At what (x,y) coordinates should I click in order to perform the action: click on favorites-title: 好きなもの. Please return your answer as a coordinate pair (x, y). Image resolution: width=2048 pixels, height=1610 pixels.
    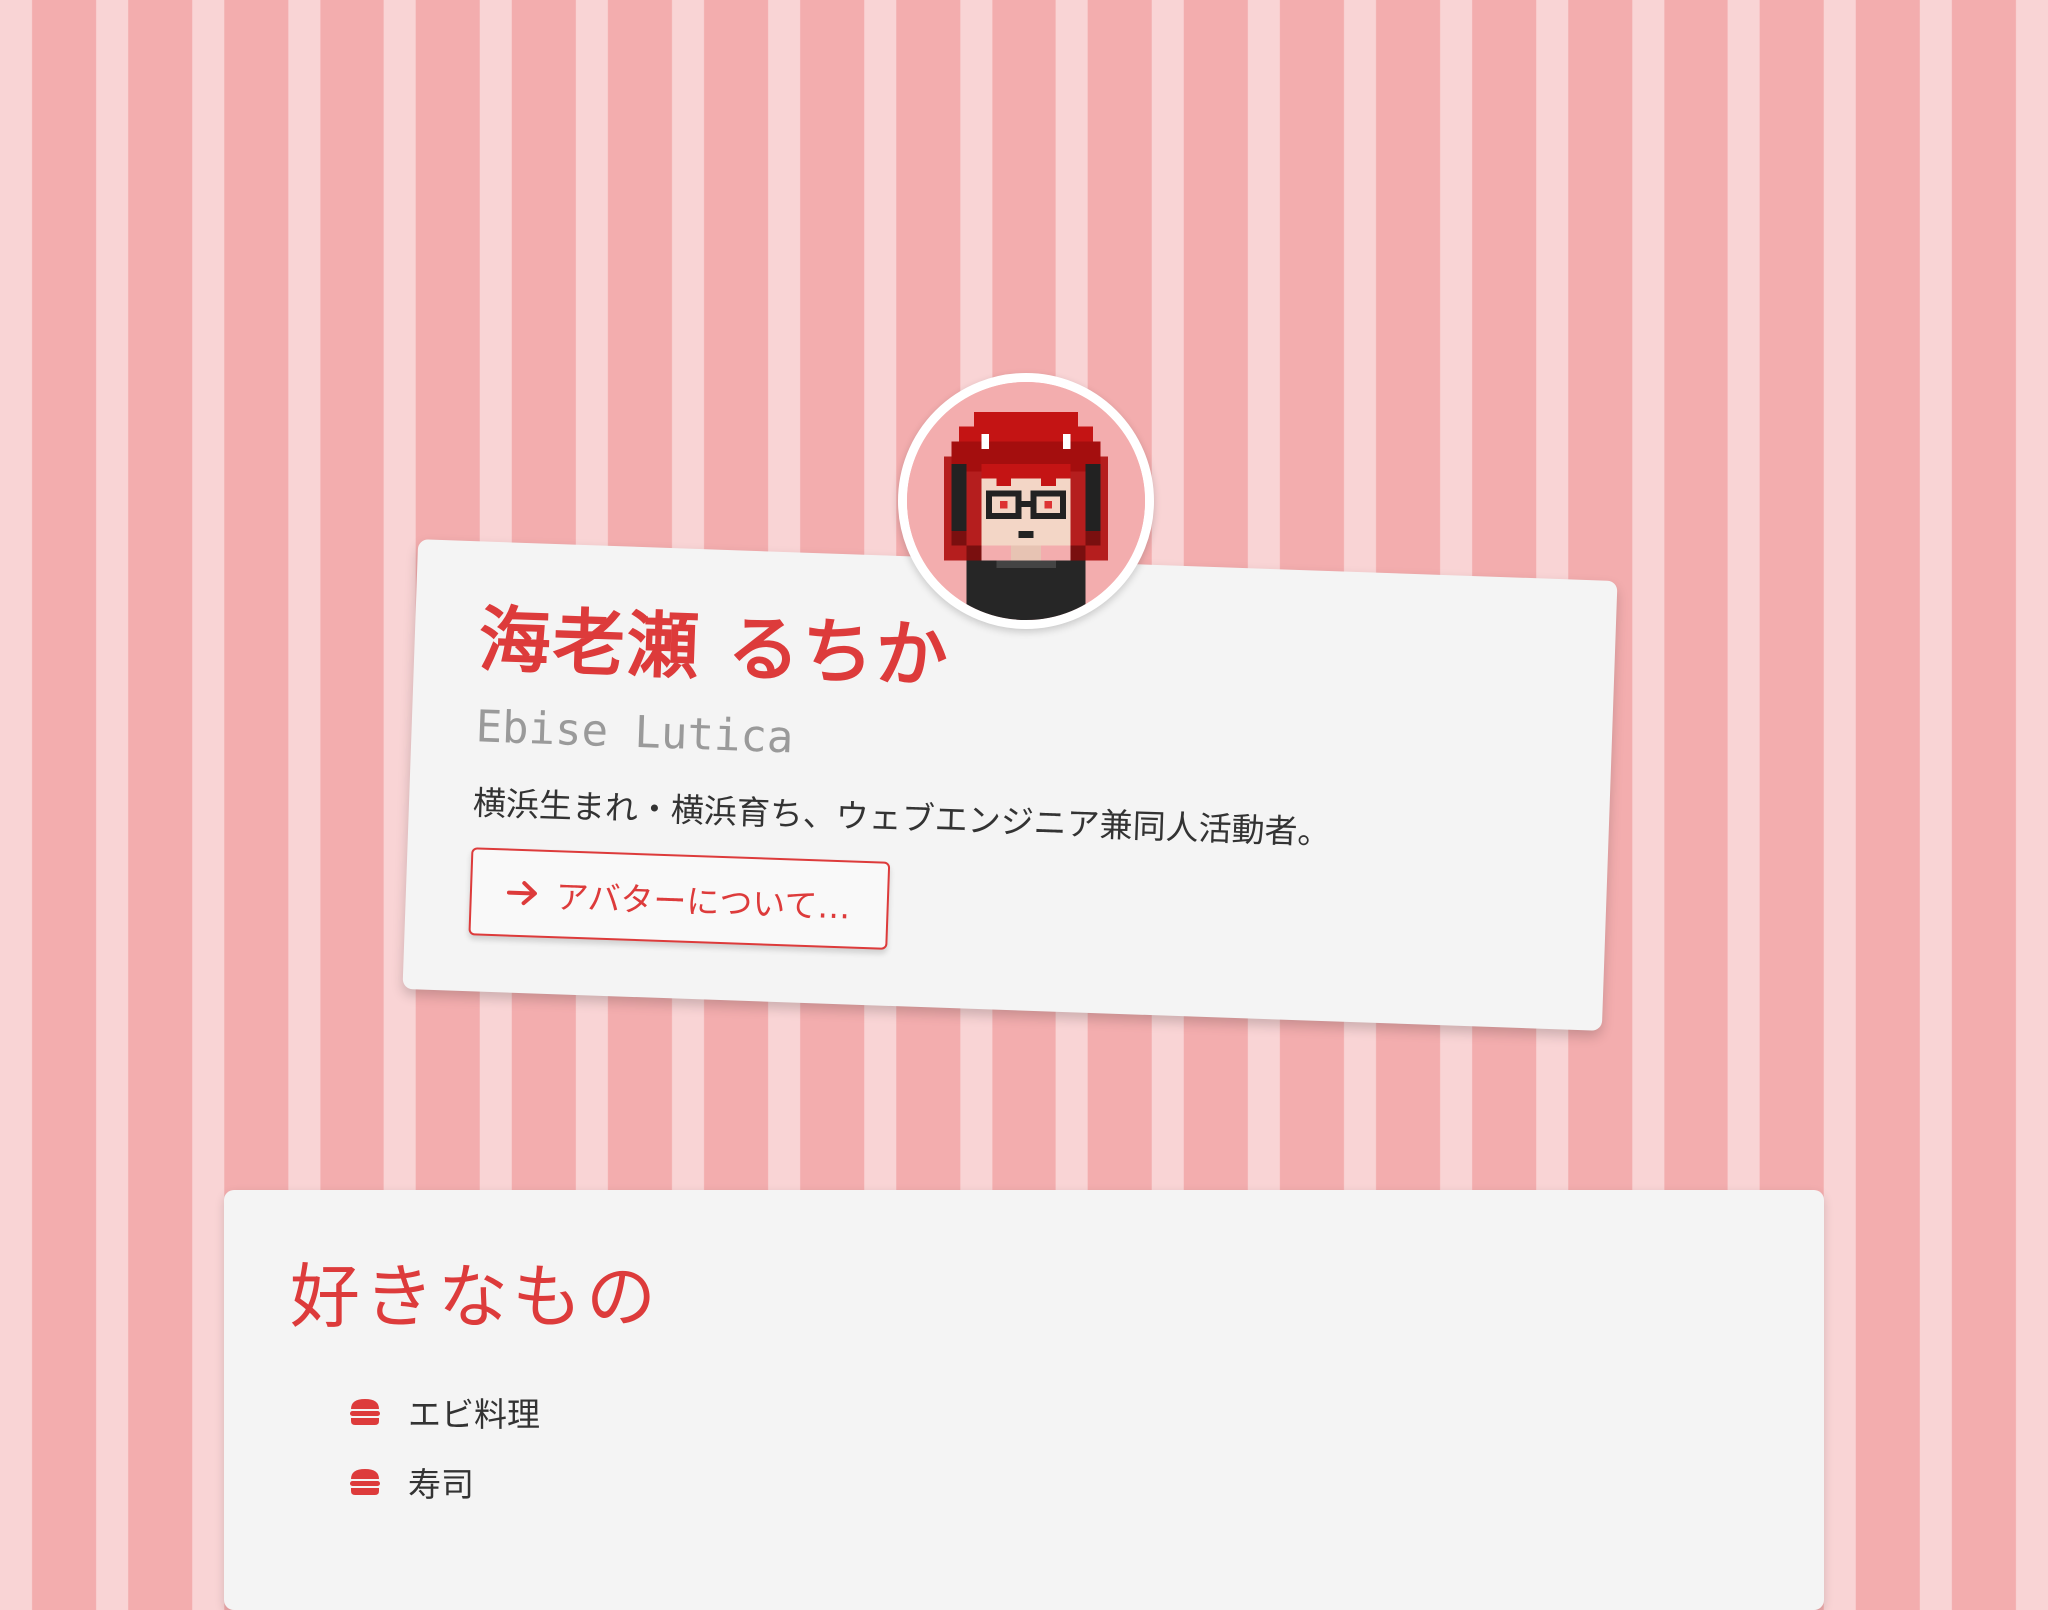
    Looking at the image, I should click on (475, 1297).